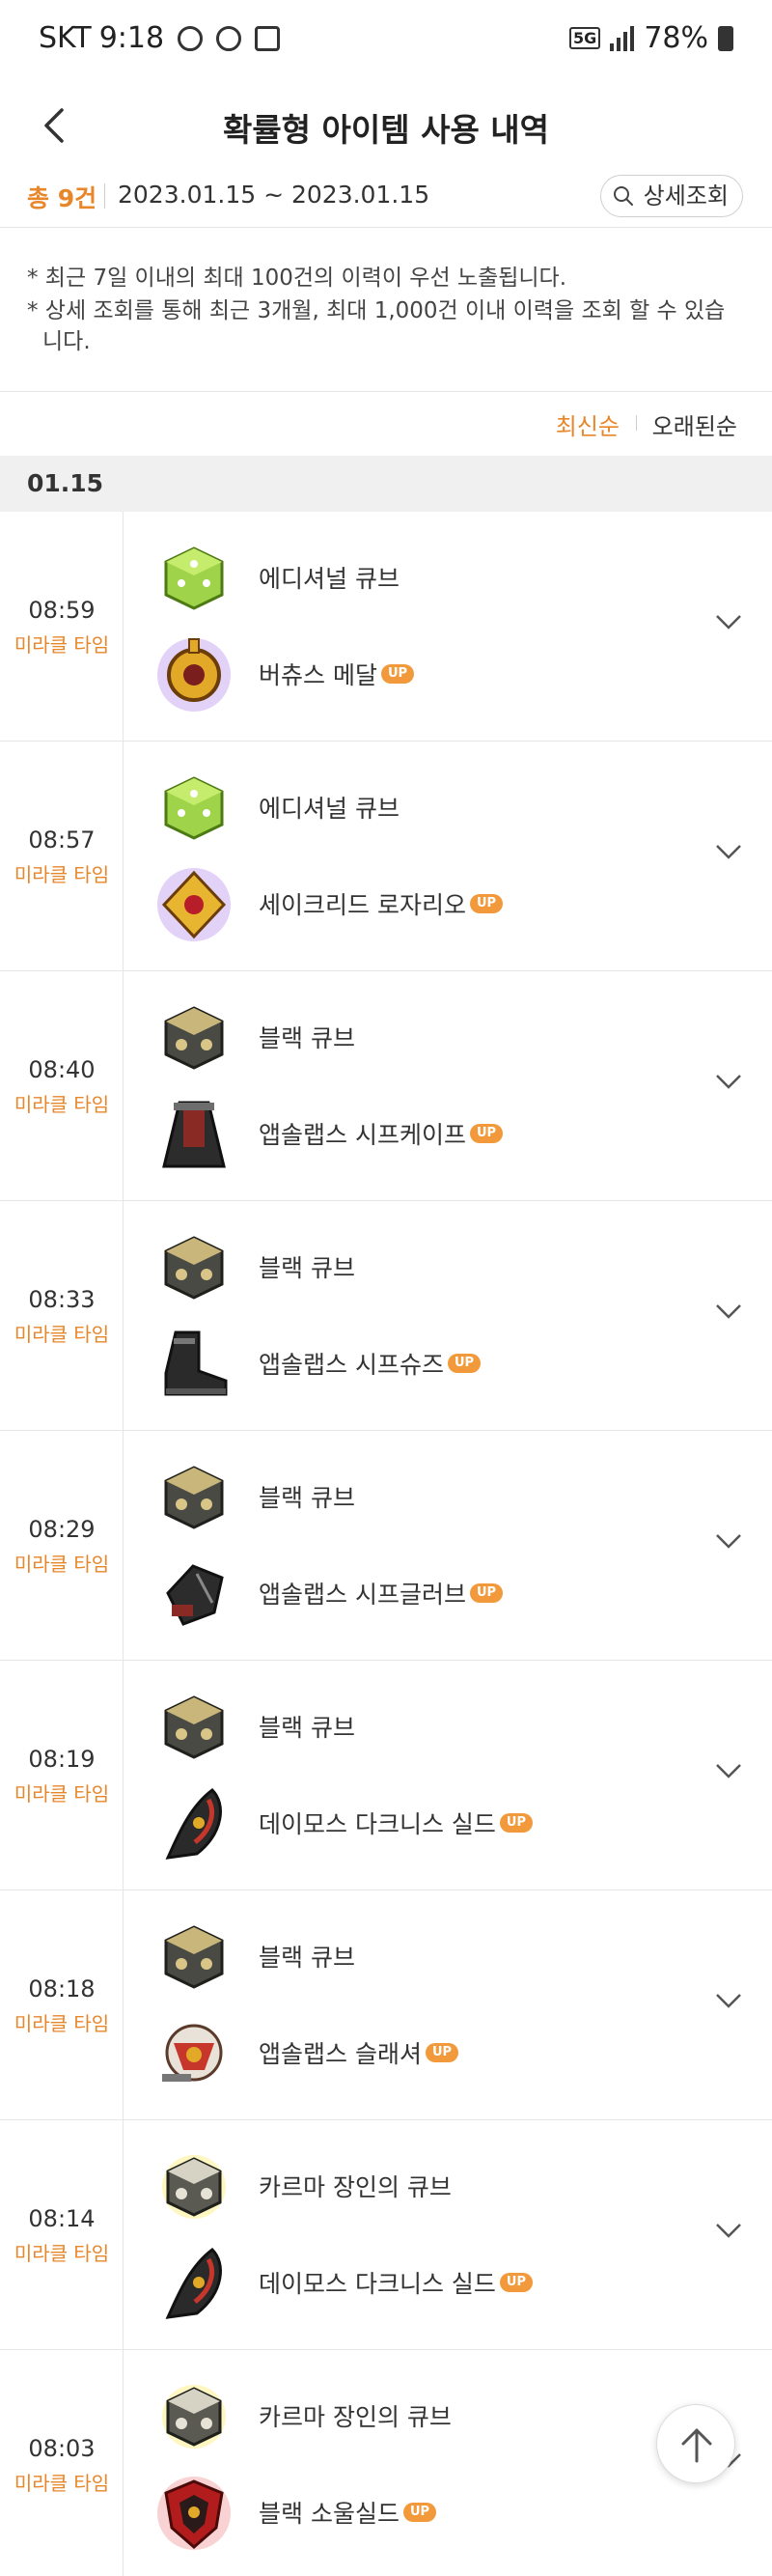  What do you see at coordinates (585, 38) in the screenshot?
I see `network-type: 5G` at bounding box center [585, 38].